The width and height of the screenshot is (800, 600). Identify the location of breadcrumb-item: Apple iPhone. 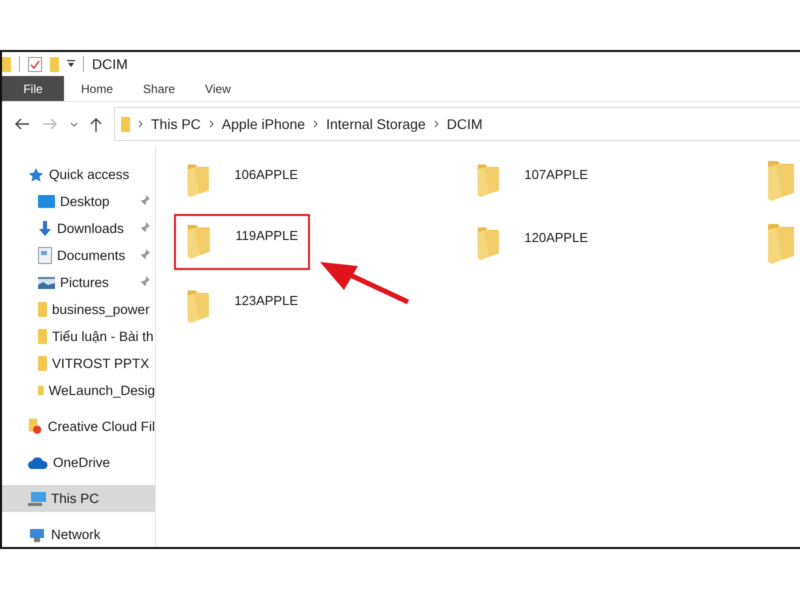
(264, 124).